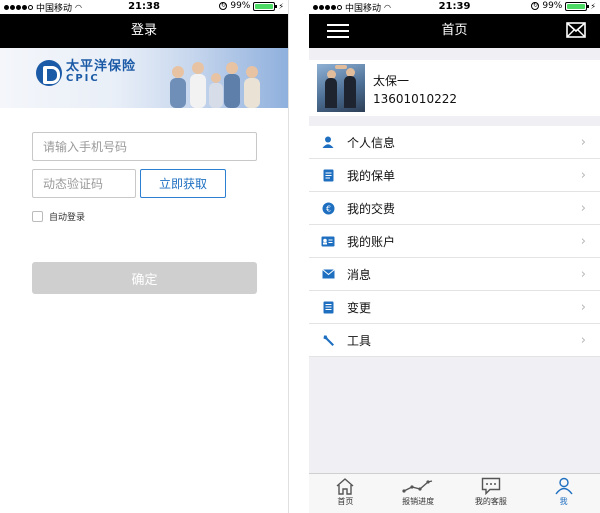 The image size is (600, 513). Describe the element at coordinates (359, 340) in the screenshot. I see `menu-label: 工具` at that location.